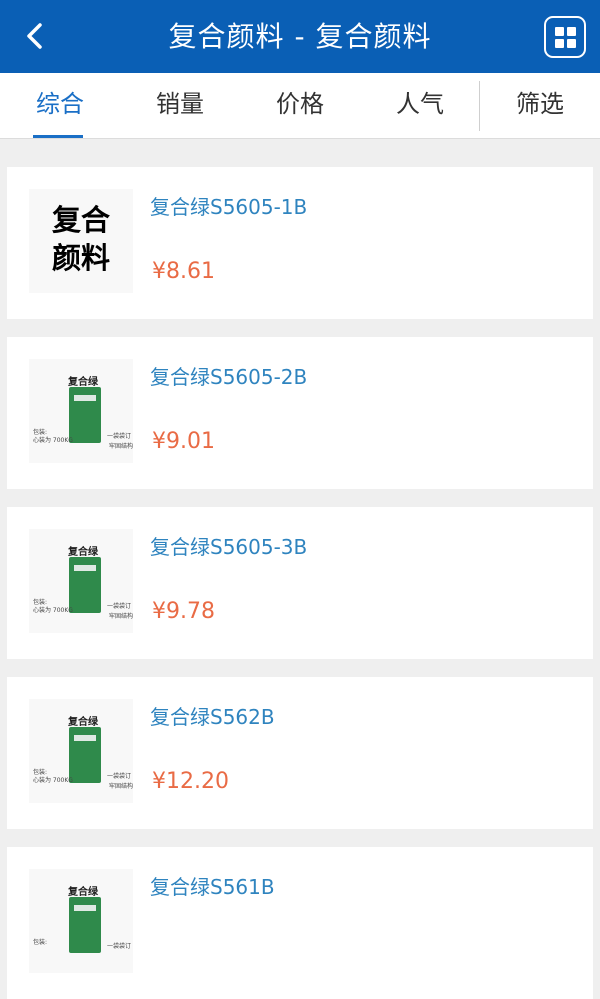  I want to click on tab-popularity: 人气, so click(420, 106).